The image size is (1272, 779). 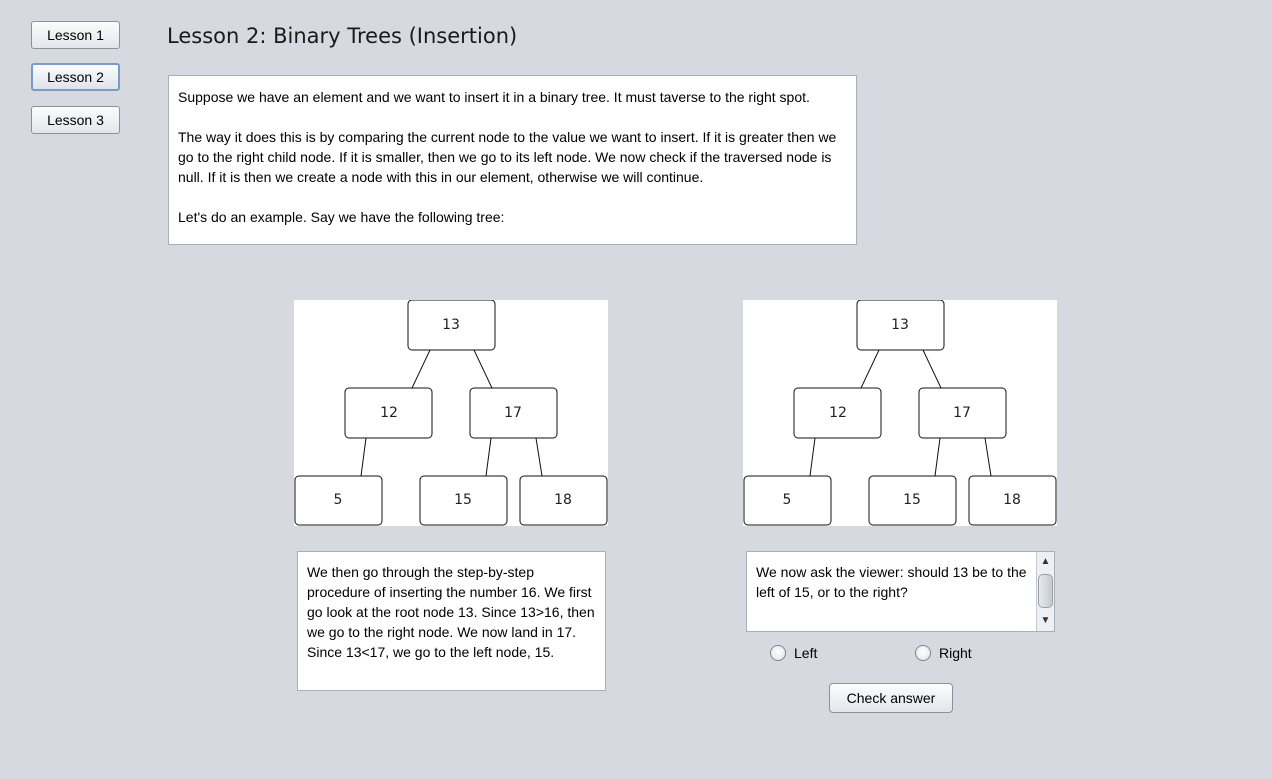 I want to click on scrollbar-thumb, so click(x=1045, y=591).